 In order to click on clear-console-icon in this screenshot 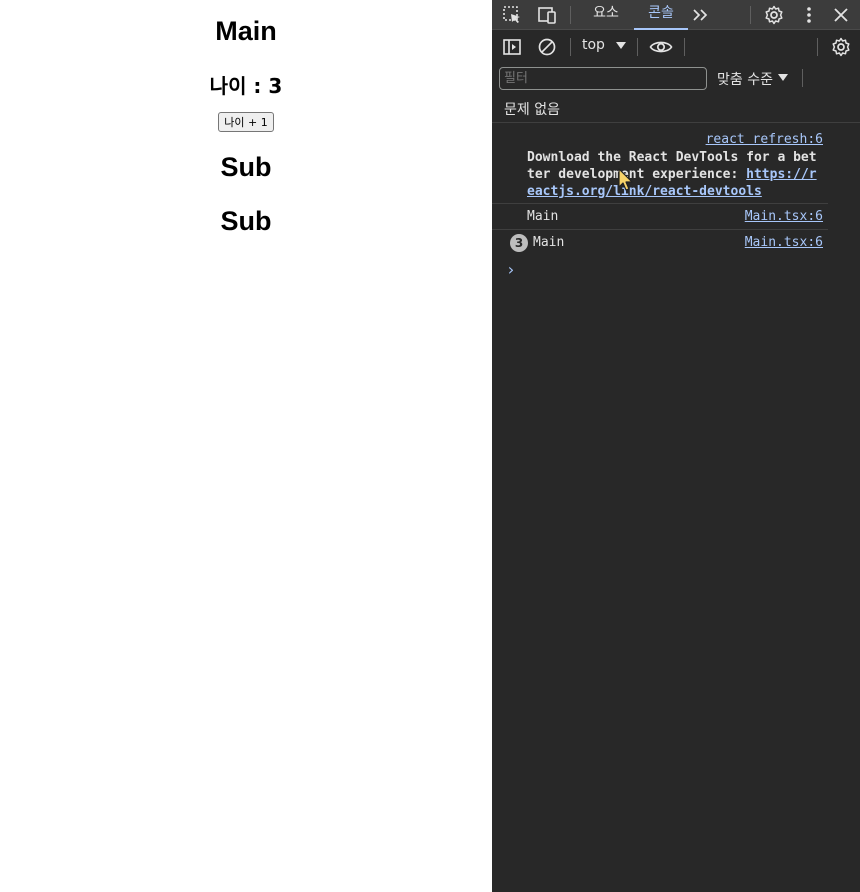, I will do `click(547, 47)`.